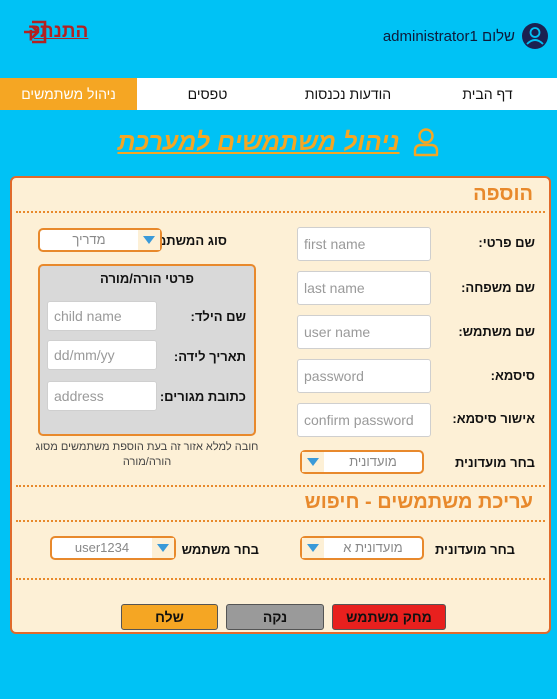 Image resolution: width=557 pixels, height=699 pixels. What do you see at coordinates (535, 36) in the screenshot?
I see `user-avatar-icon` at bounding box center [535, 36].